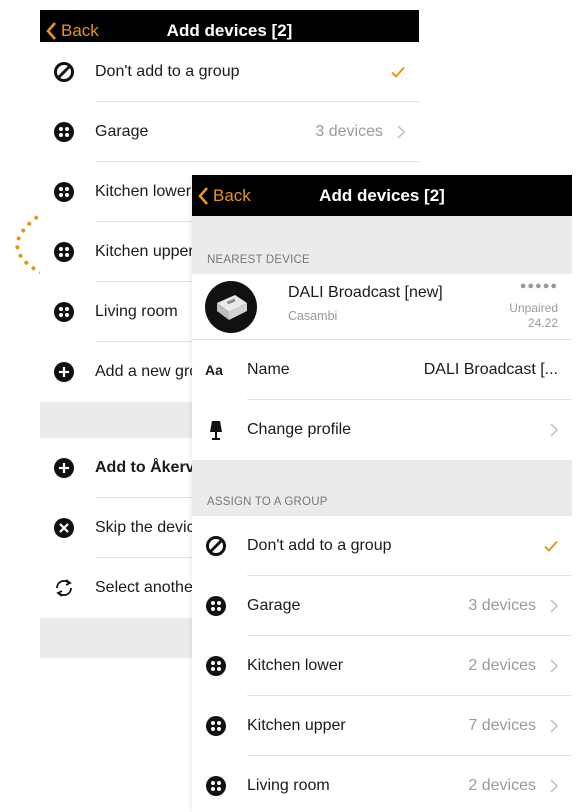  I want to click on dali-module-icon, so click(232, 307).